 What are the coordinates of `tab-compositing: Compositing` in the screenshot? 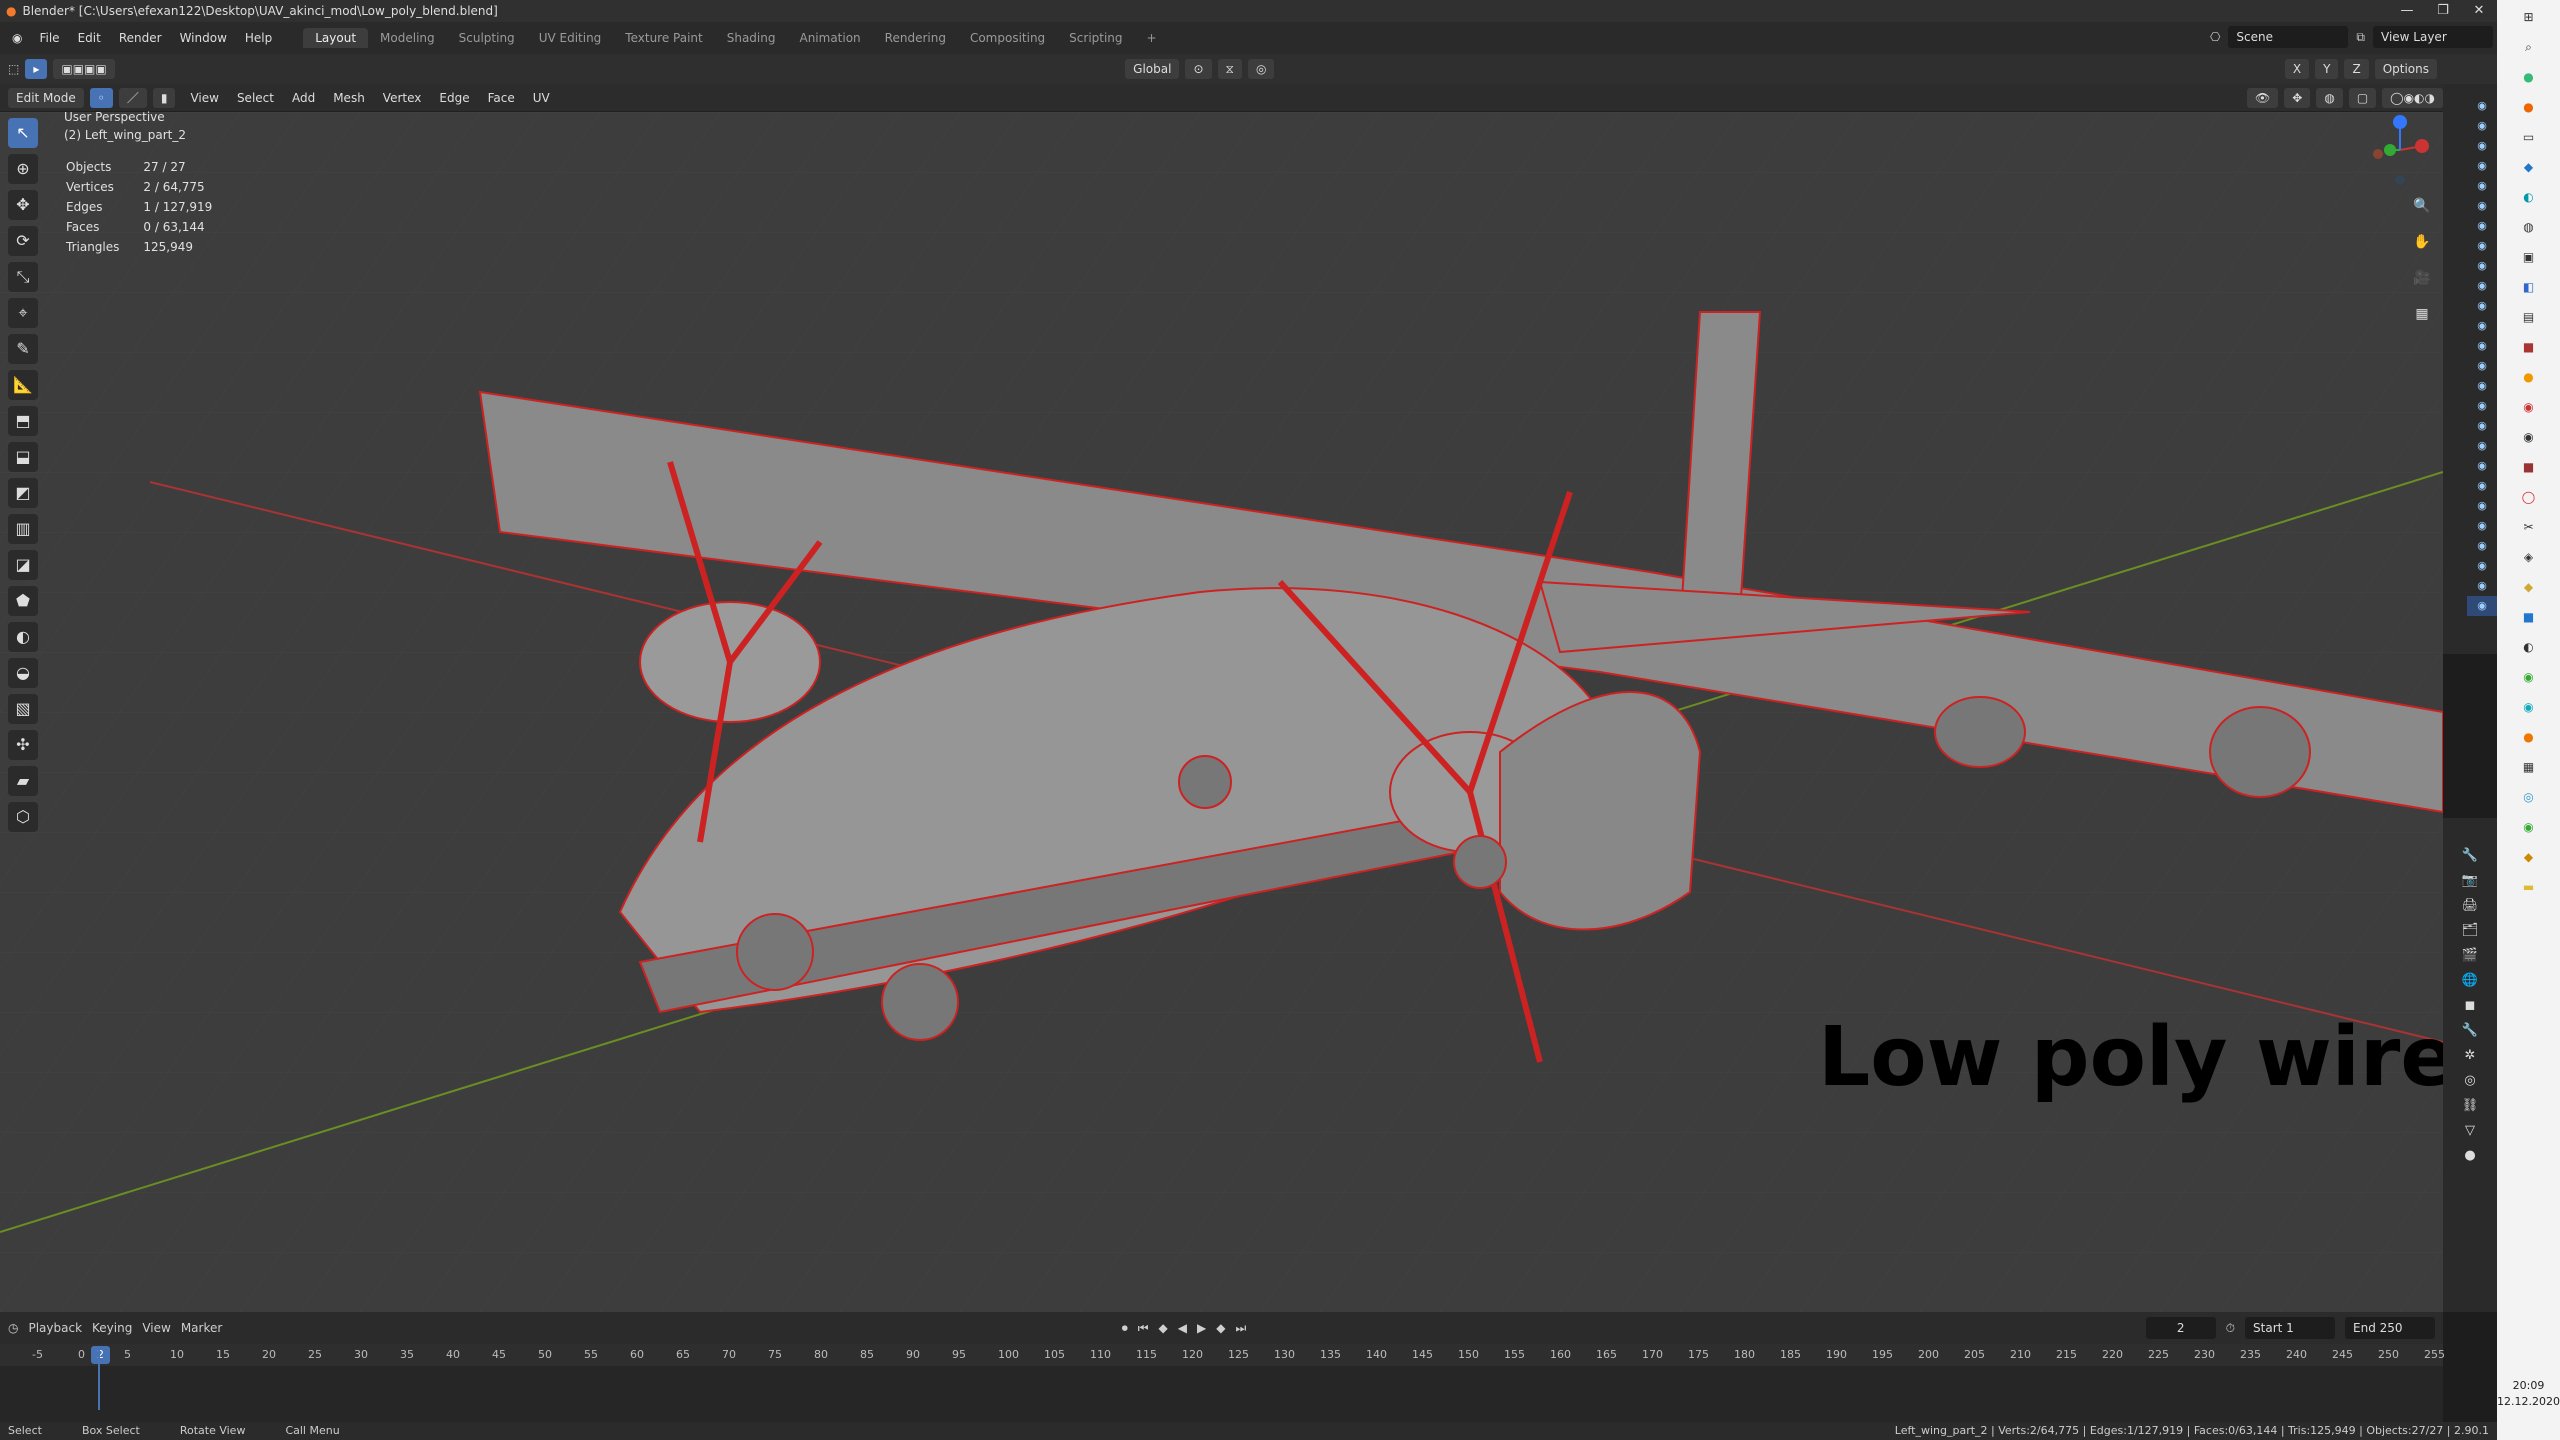 It's located at (1007, 38).